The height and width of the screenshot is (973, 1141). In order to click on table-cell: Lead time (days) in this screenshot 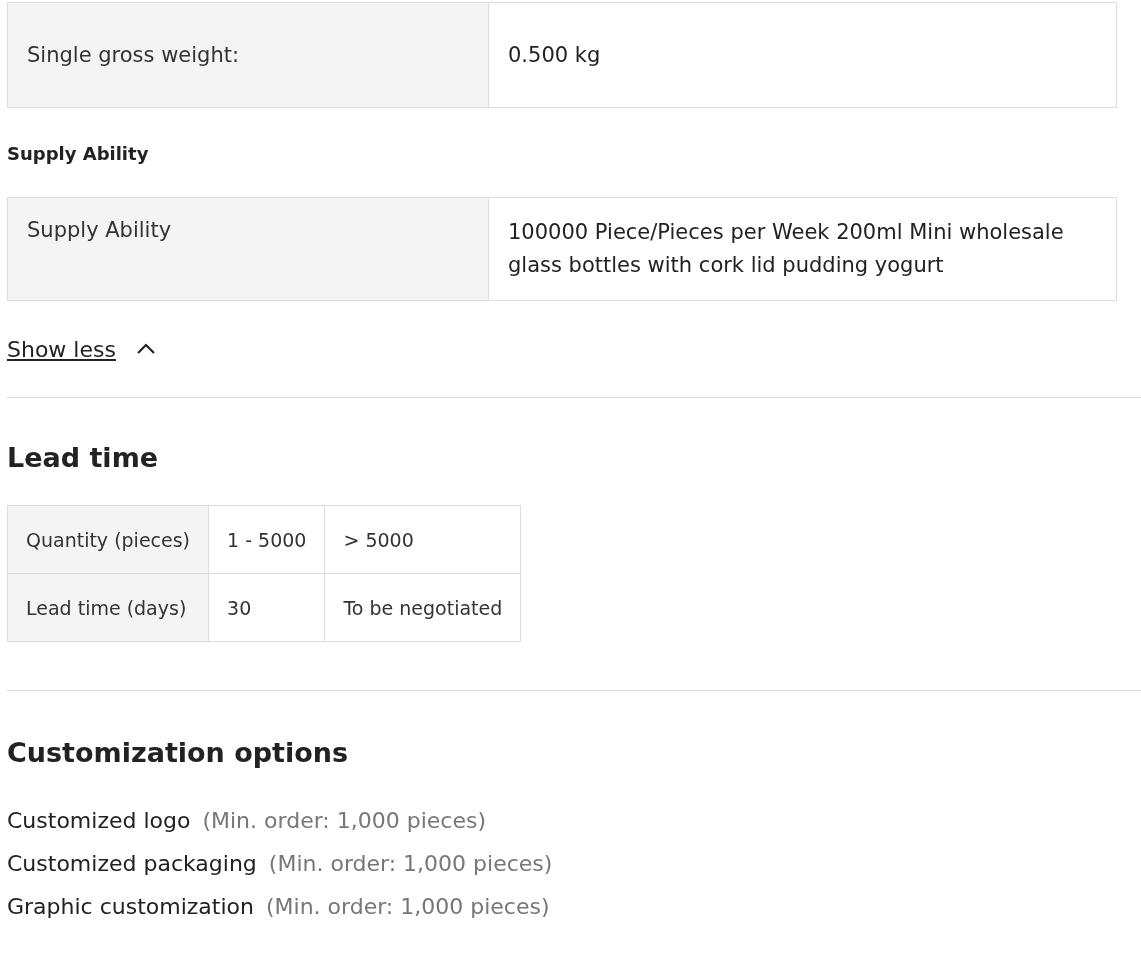, I will do `click(108, 607)`.